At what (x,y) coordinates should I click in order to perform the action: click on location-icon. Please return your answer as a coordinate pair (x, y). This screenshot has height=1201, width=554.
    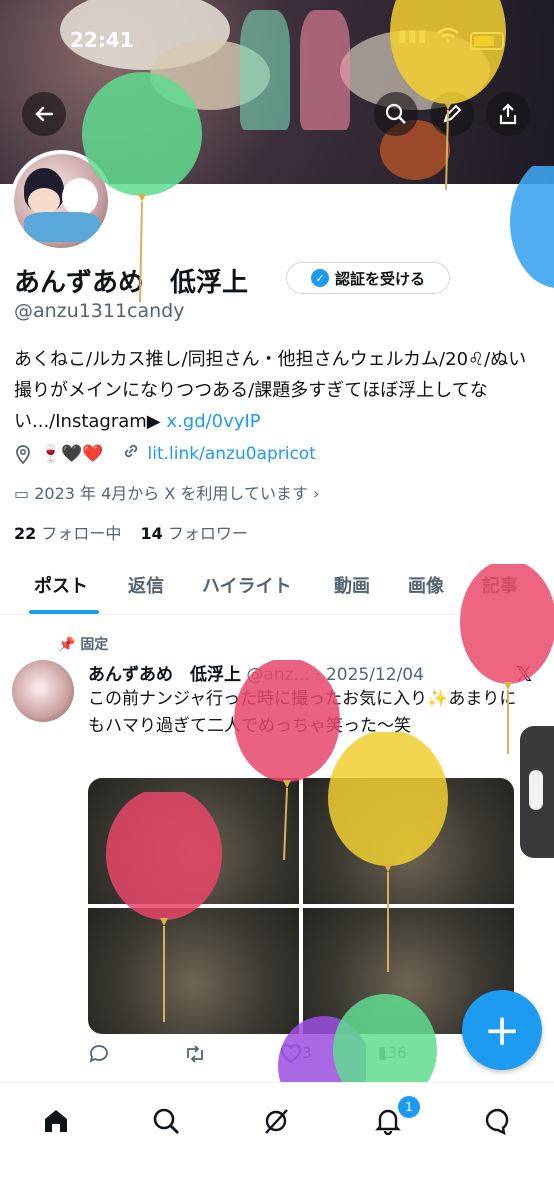
    Looking at the image, I should click on (23, 454).